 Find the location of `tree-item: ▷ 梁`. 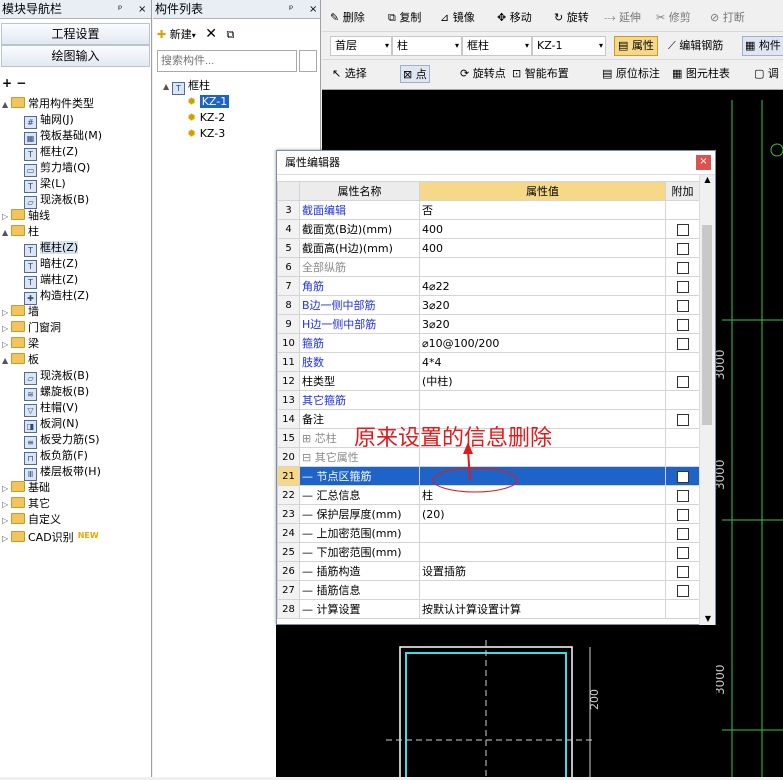

tree-item: ▷ 梁 is located at coordinates (20, 344).